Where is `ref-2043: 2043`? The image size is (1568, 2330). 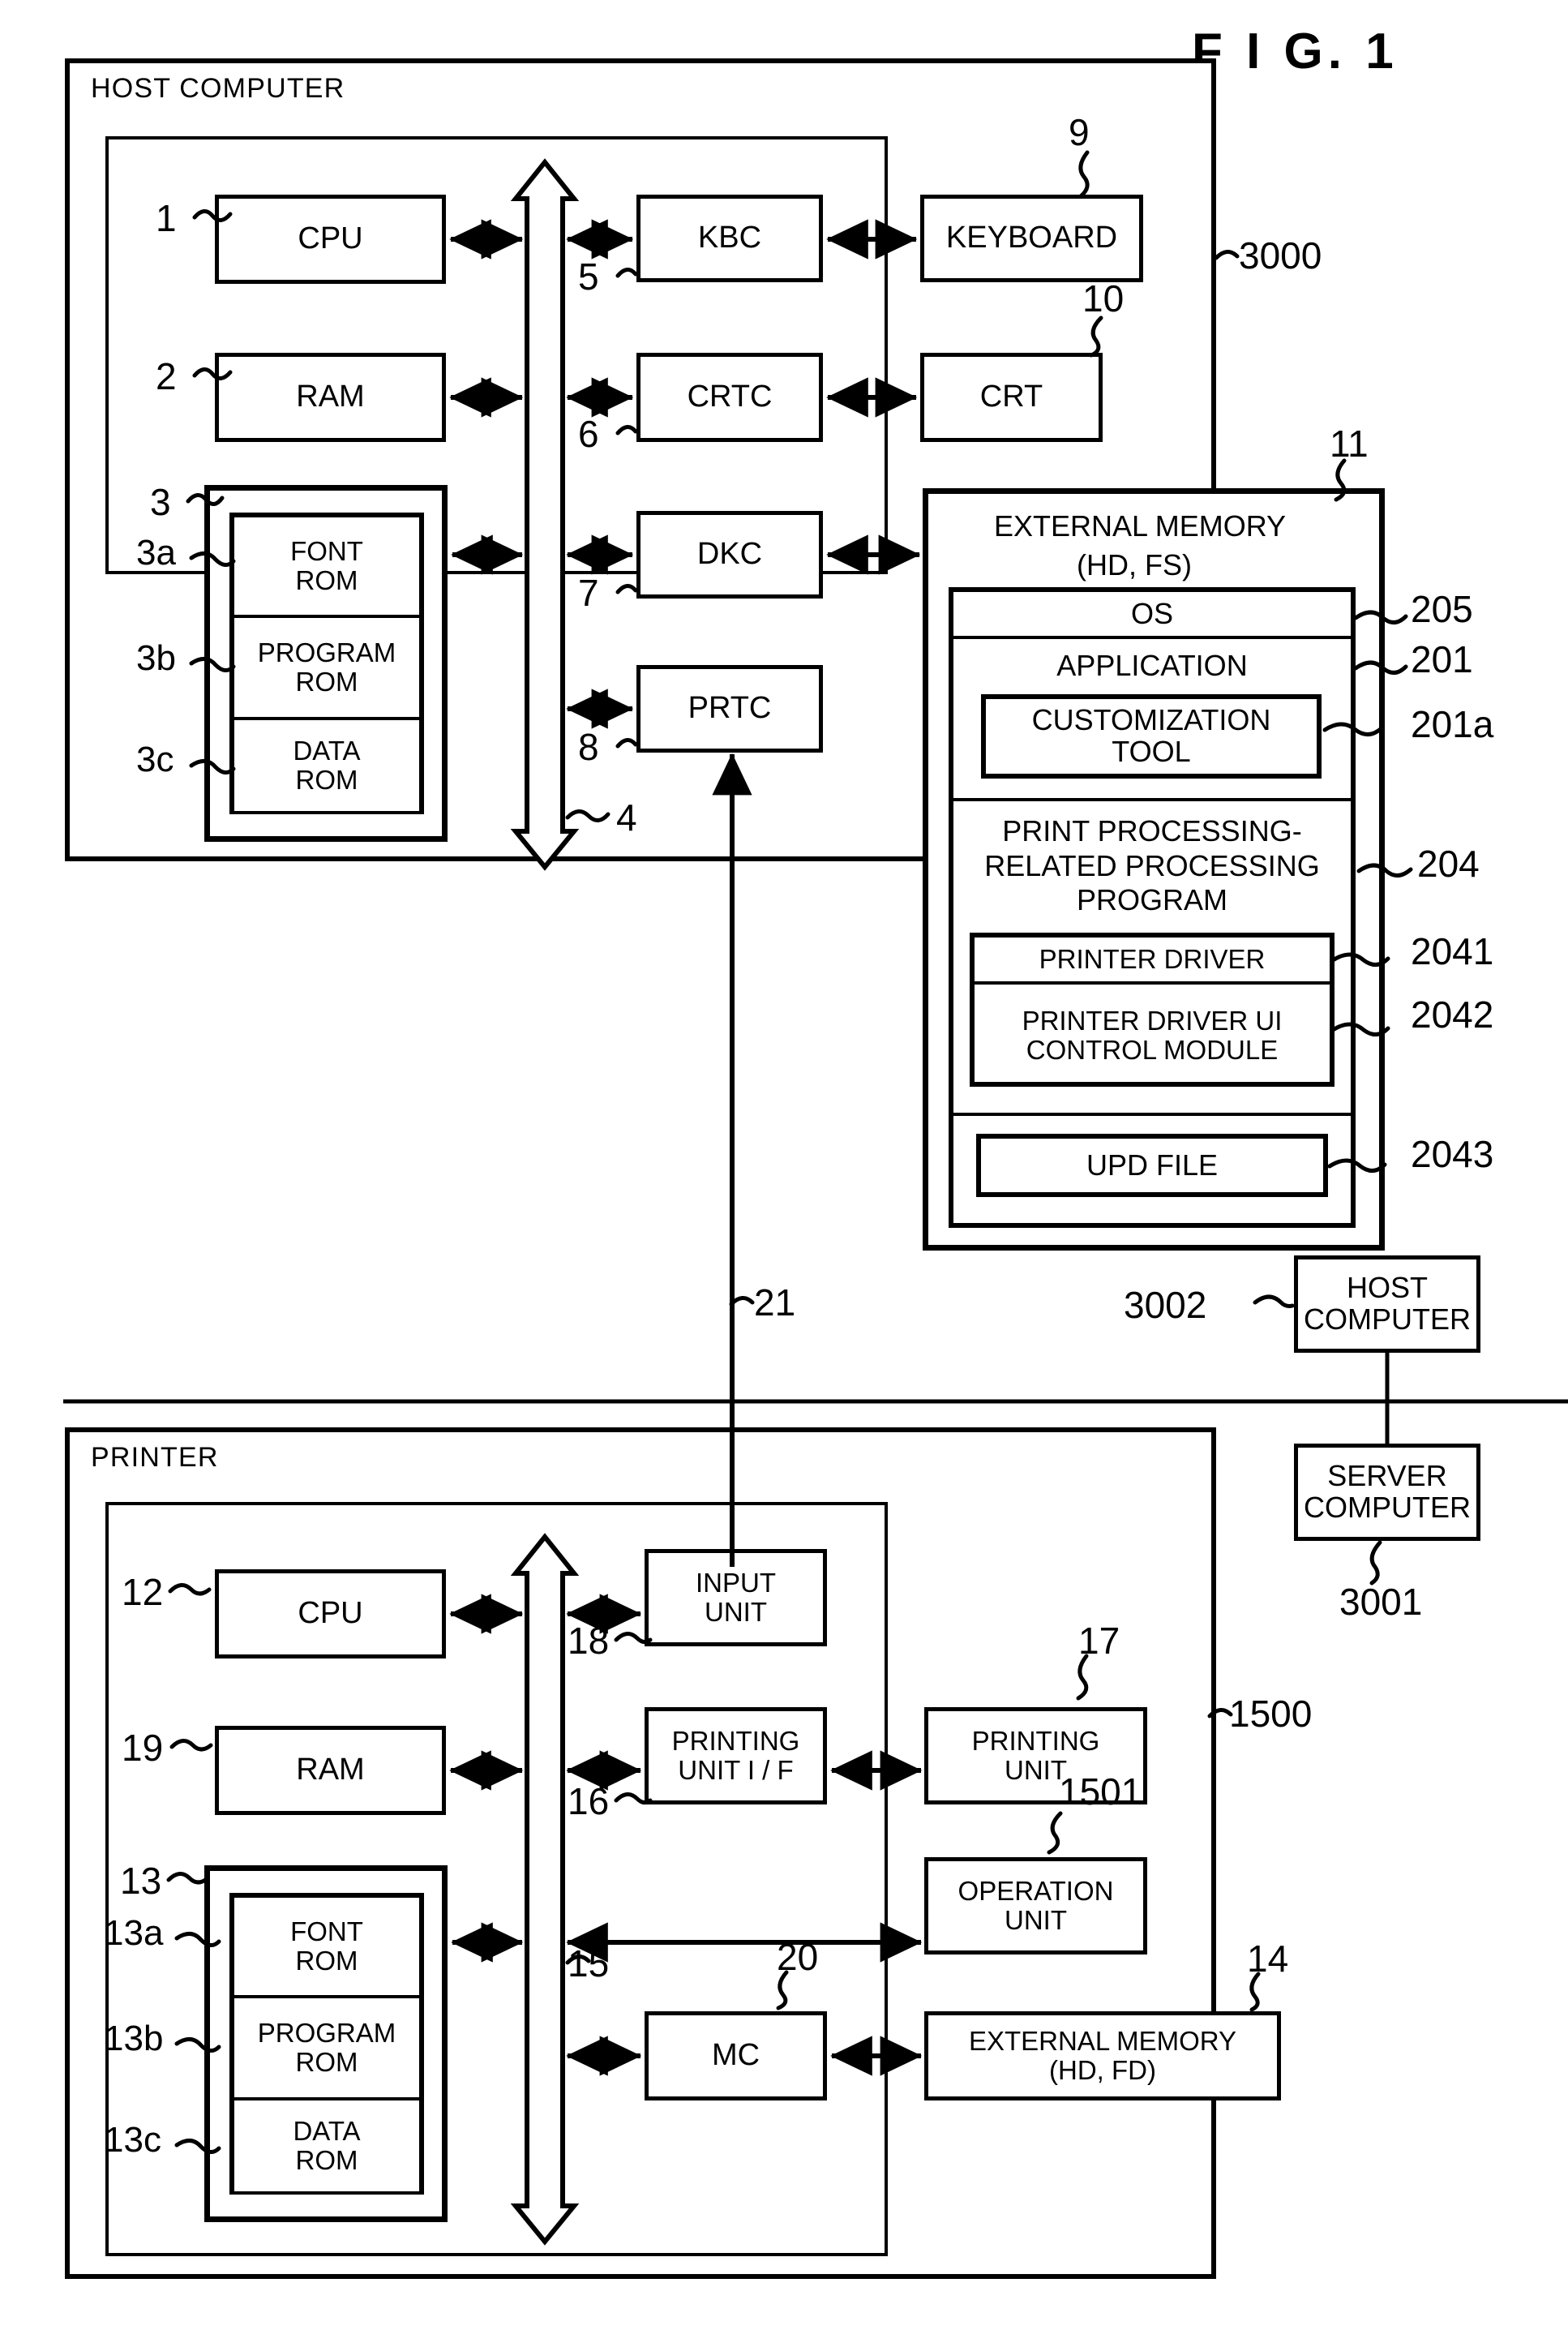 ref-2043: 2043 is located at coordinates (1452, 1154).